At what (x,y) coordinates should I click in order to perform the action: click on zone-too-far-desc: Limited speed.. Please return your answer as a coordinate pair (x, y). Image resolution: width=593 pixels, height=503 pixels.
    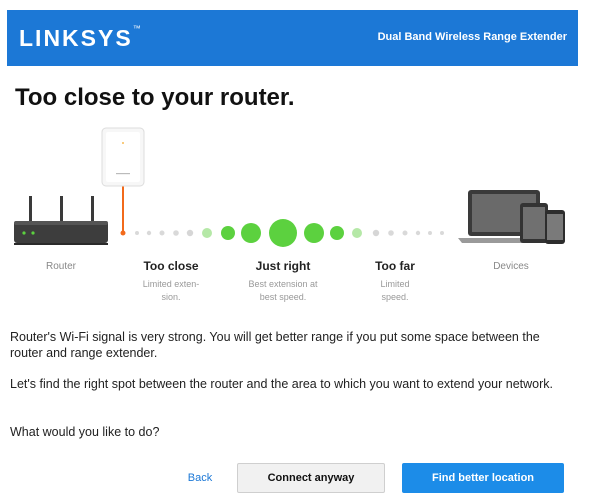
    Looking at the image, I should click on (395, 291).